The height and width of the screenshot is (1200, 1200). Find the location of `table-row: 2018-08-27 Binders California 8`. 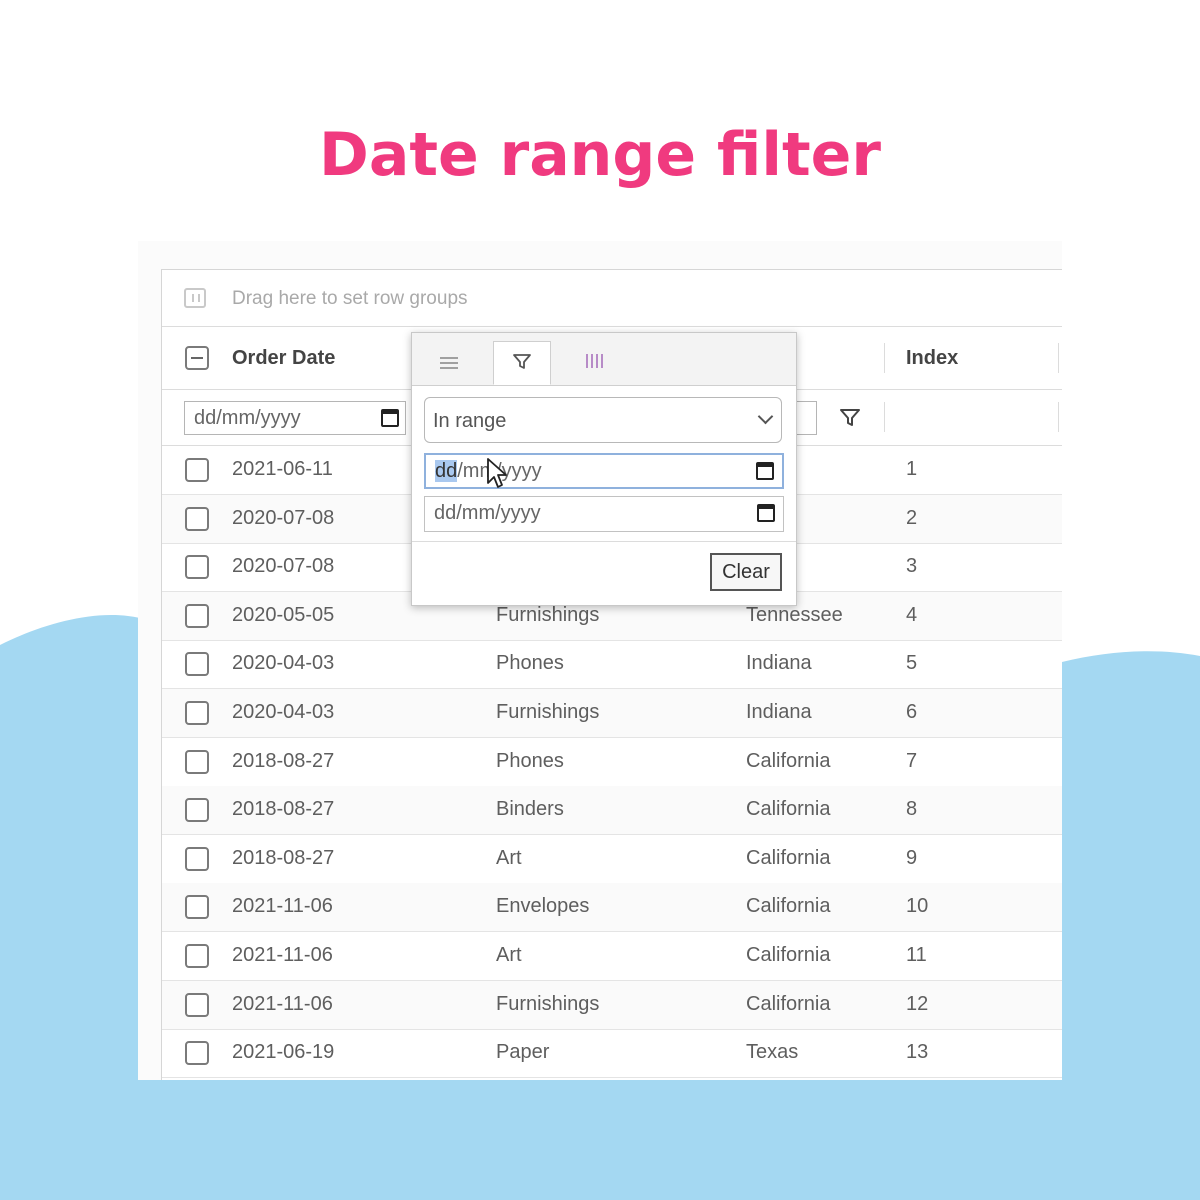

table-row: 2018-08-27 Binders California 8 is located at coordinates (612, 811).